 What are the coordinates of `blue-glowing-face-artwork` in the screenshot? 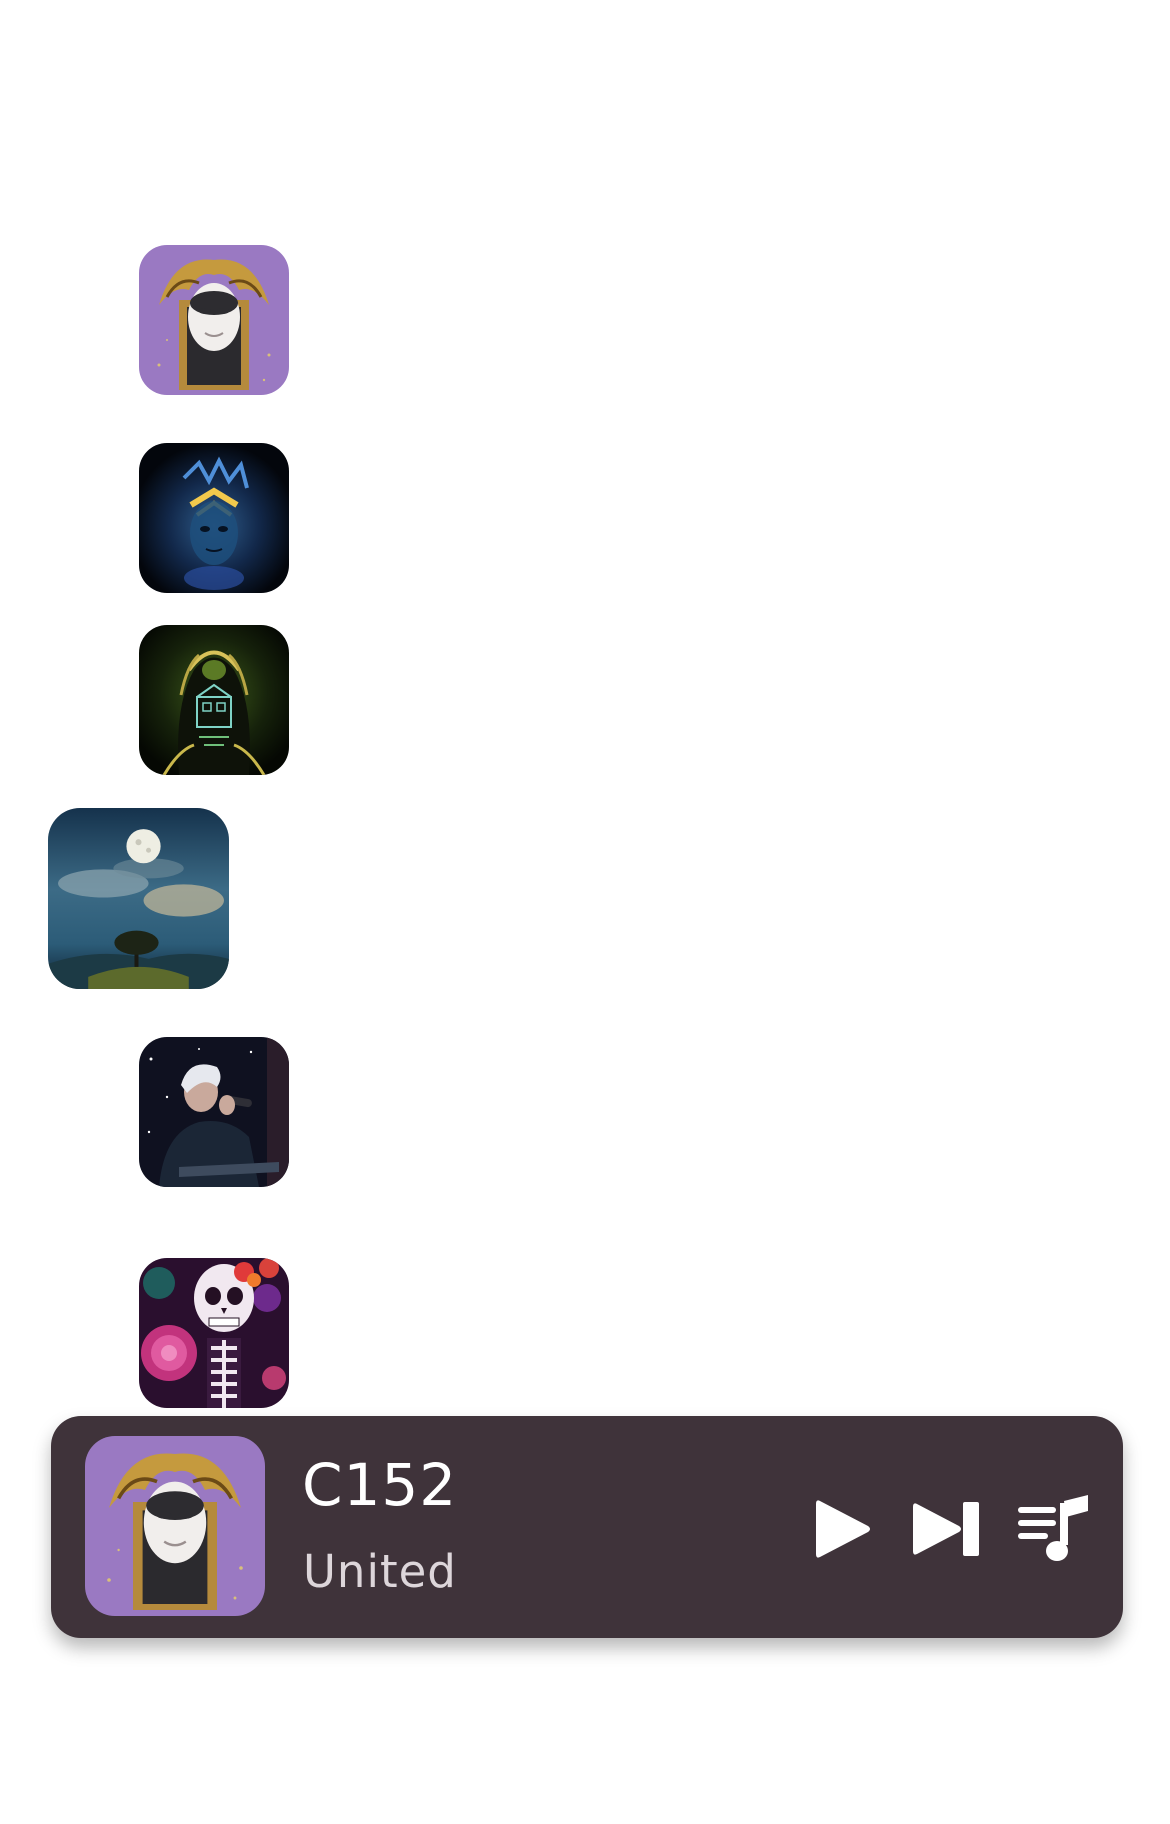 It's located at (214, 518).